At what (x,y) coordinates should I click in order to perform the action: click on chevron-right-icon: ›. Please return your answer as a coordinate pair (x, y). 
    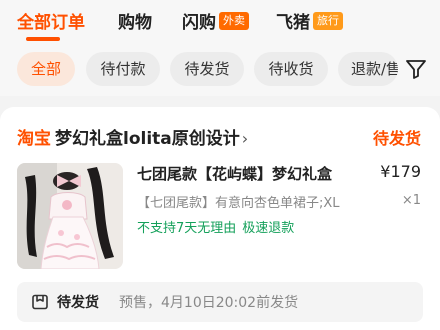
    Looking at the image, I should click on (245, 138).